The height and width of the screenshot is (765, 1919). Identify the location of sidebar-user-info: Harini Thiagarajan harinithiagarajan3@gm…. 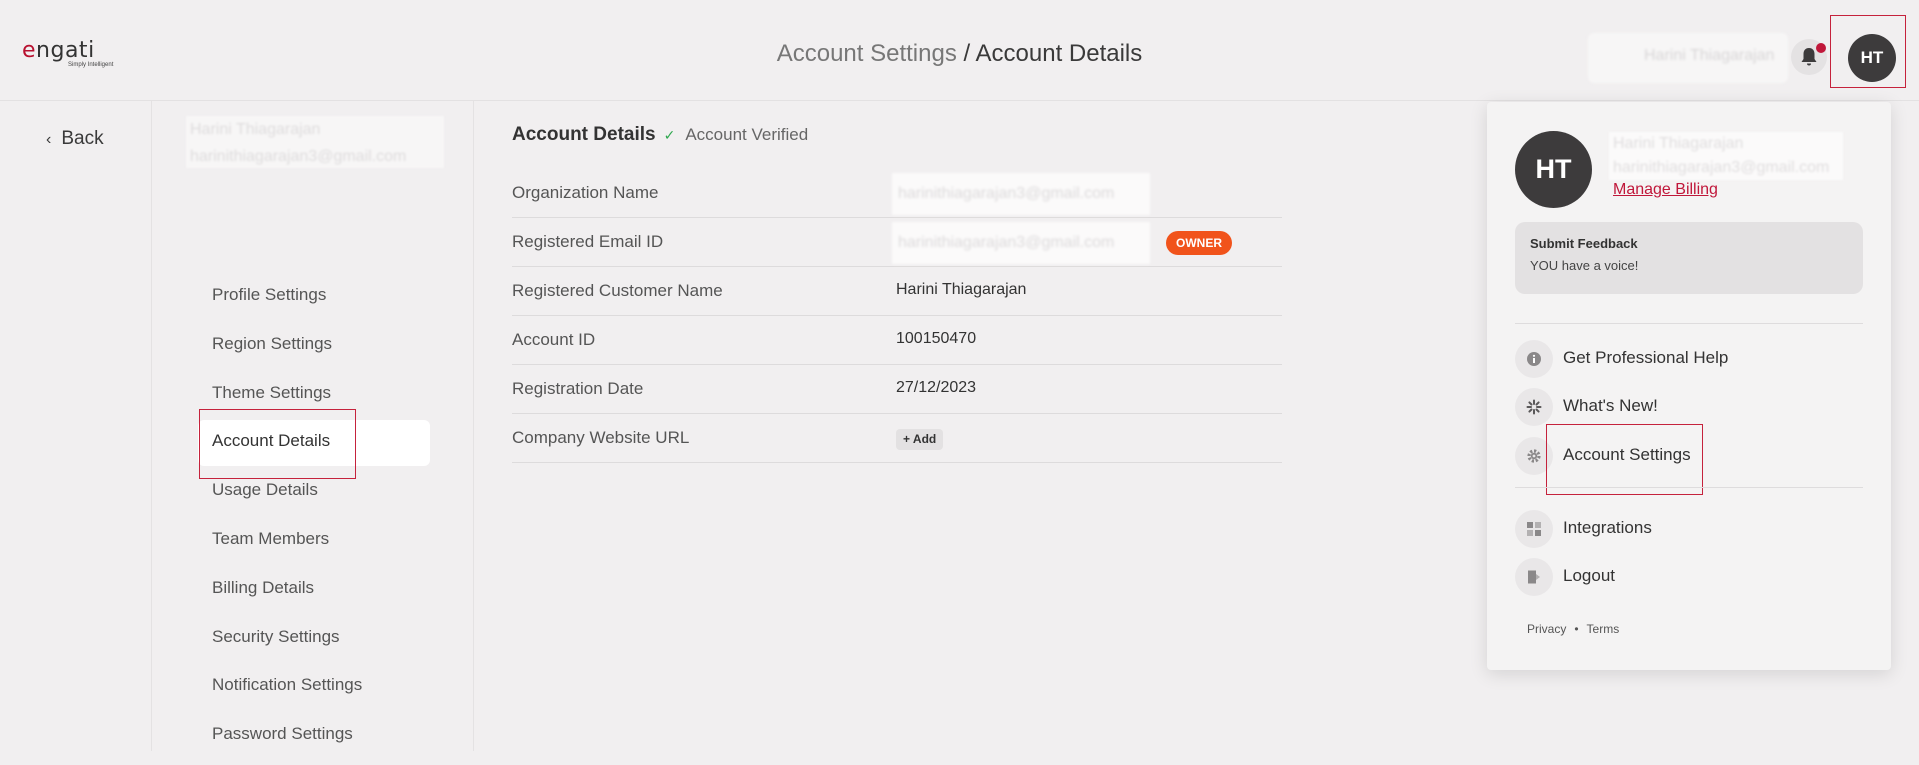
(315, 142).